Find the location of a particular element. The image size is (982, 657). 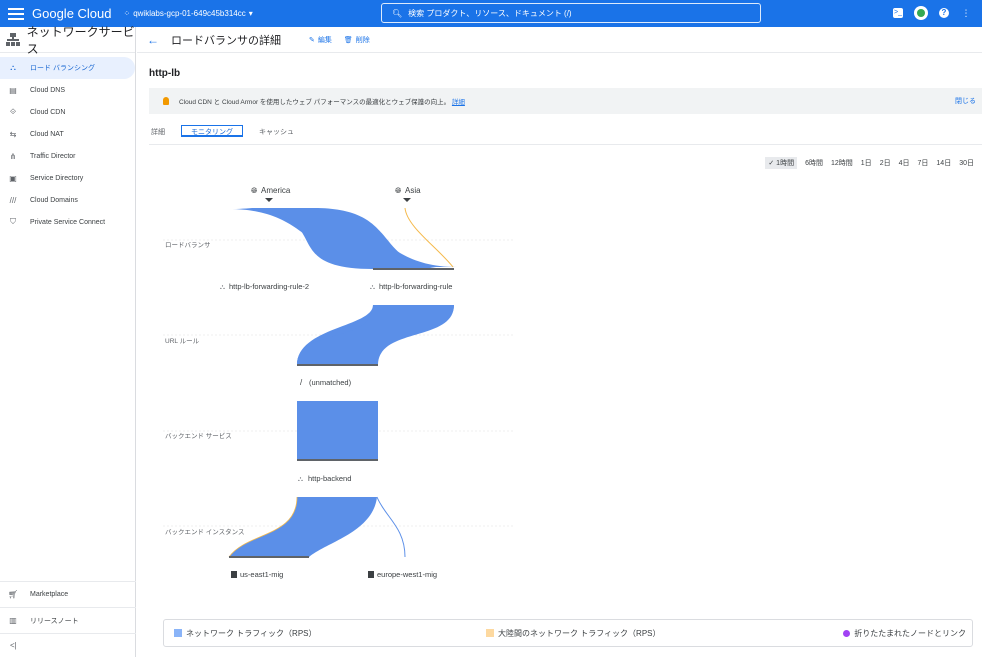

project-selector: ⁘ qwiklabs-gcp-01-649c45b314cc ▾ is located at coordinates (188, 13).